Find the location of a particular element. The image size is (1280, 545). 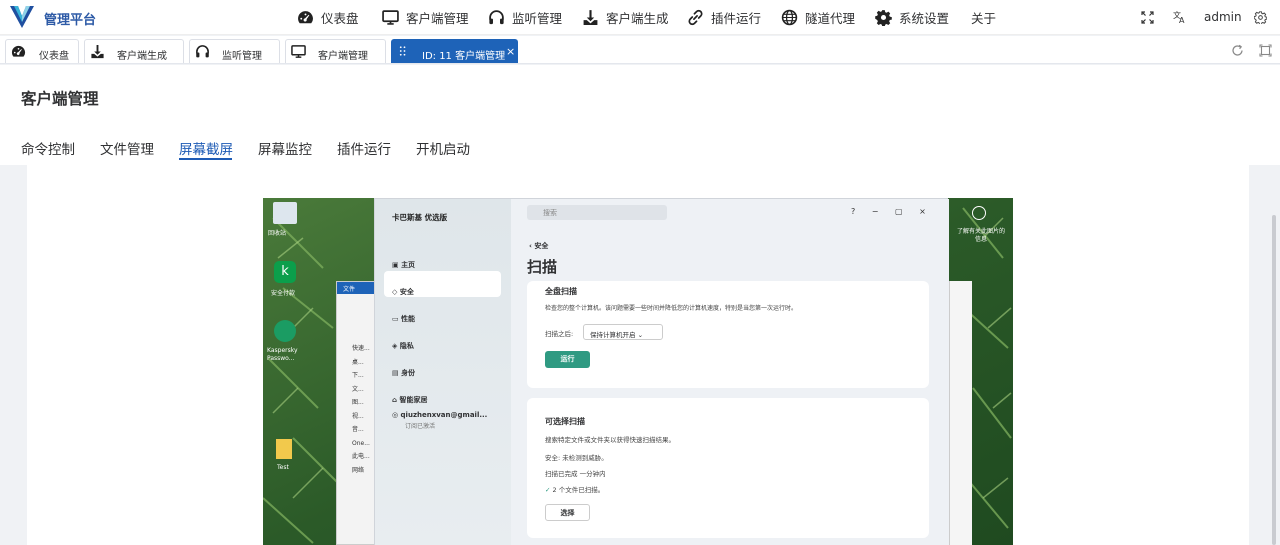

menu-label: 主页 is located at coordinates (408, 265).